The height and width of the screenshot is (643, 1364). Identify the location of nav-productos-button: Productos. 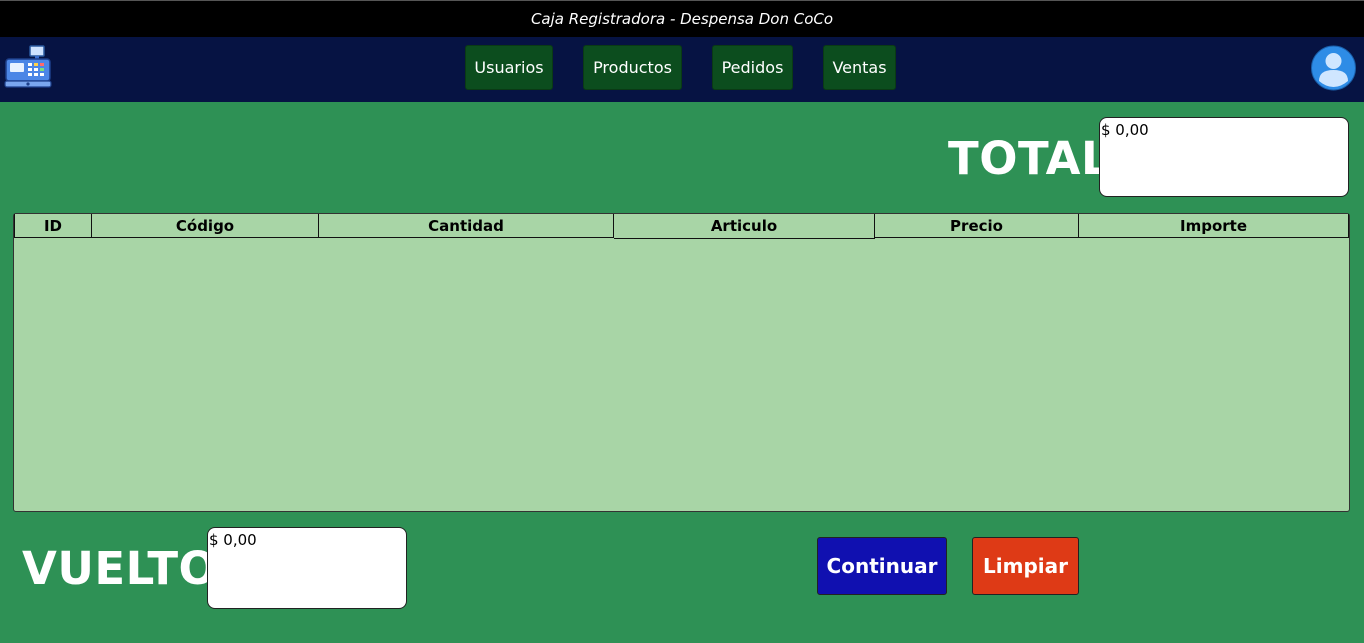
(632, 67).